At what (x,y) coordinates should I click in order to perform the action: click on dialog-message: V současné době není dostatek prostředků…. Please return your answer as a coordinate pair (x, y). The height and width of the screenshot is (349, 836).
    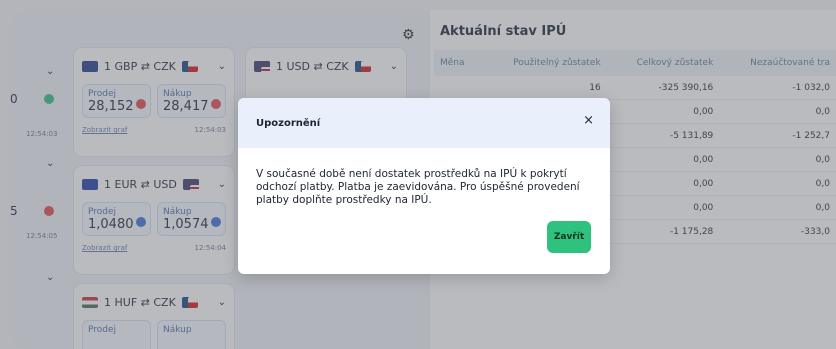
    Looking at the image, I should click on (418, 187).